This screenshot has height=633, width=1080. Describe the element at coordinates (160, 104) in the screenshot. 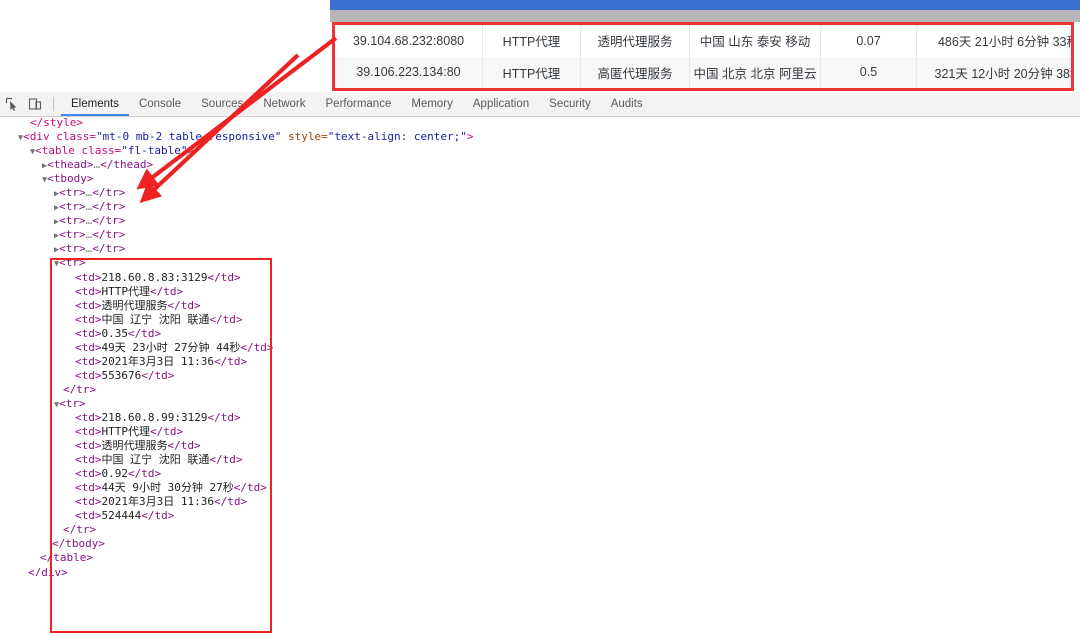

I see `tab-console: Console` at that location.